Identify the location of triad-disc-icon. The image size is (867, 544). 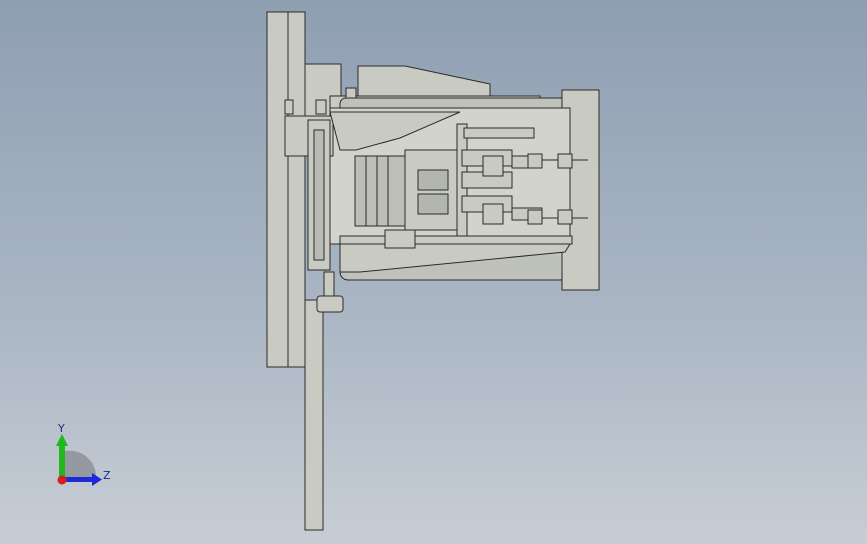
(79, 464).